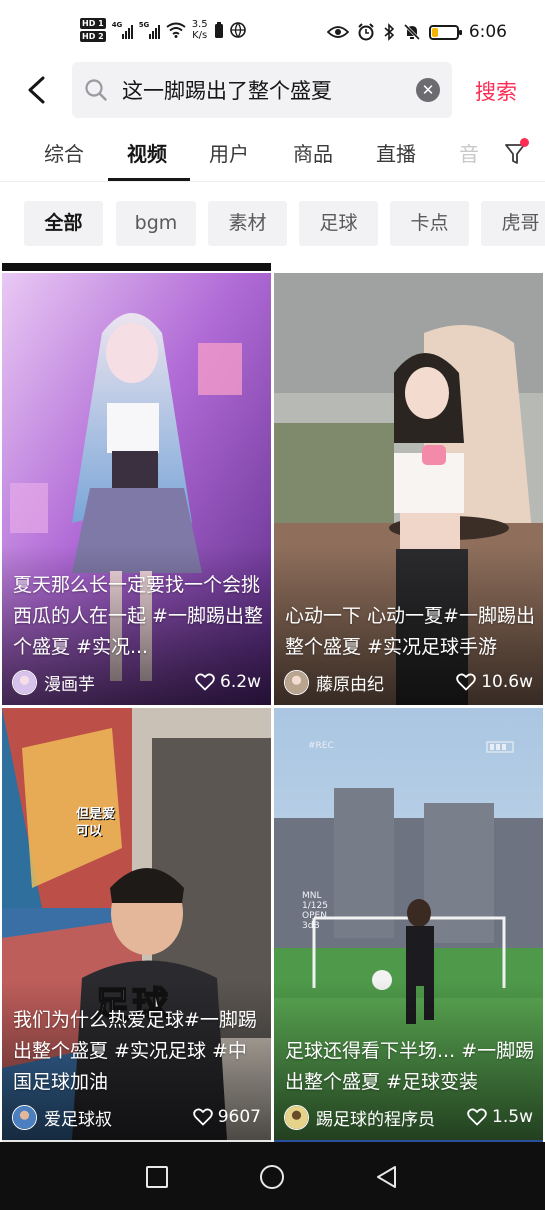 This screenshot has height=1210, width=545. Describe the element at coordinates (149, 179) in the screenshot. I see `active-tab-indicator` at that location.